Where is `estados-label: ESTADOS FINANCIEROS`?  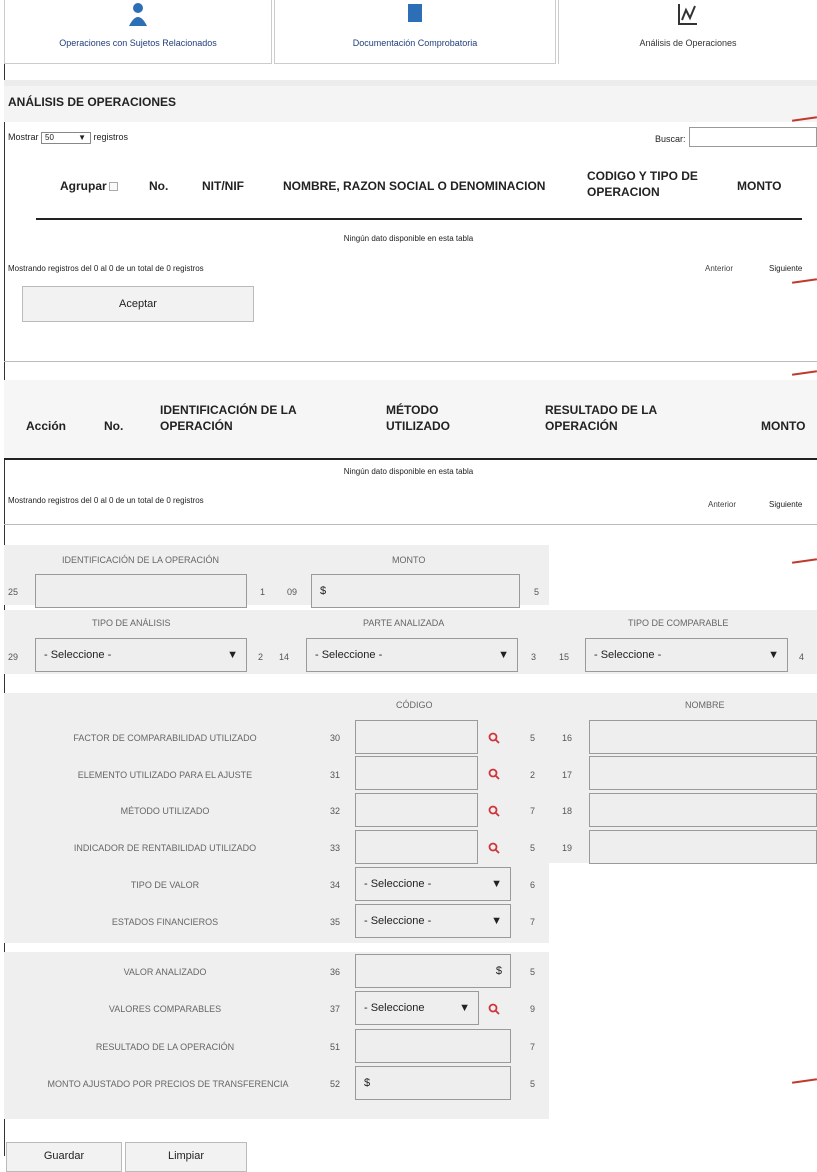
estados-label: ESTADOS FINANCIEROS is located at coordinates (165, 922).